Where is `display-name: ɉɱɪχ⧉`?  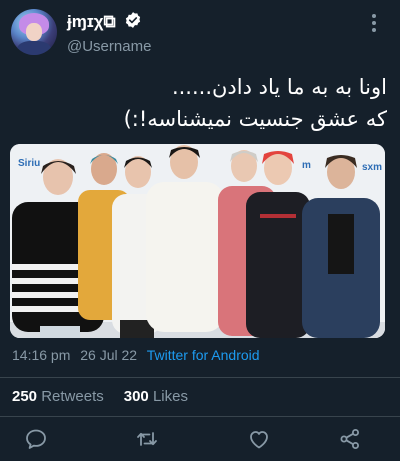
display-name: ɉɱɪχ⧉ is located at coordinates (104, 21).